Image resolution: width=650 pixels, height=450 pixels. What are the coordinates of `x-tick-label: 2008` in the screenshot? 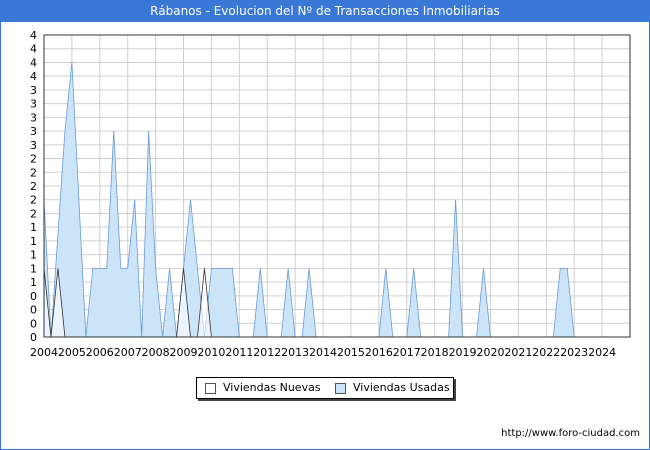 It's located at (156, 352).